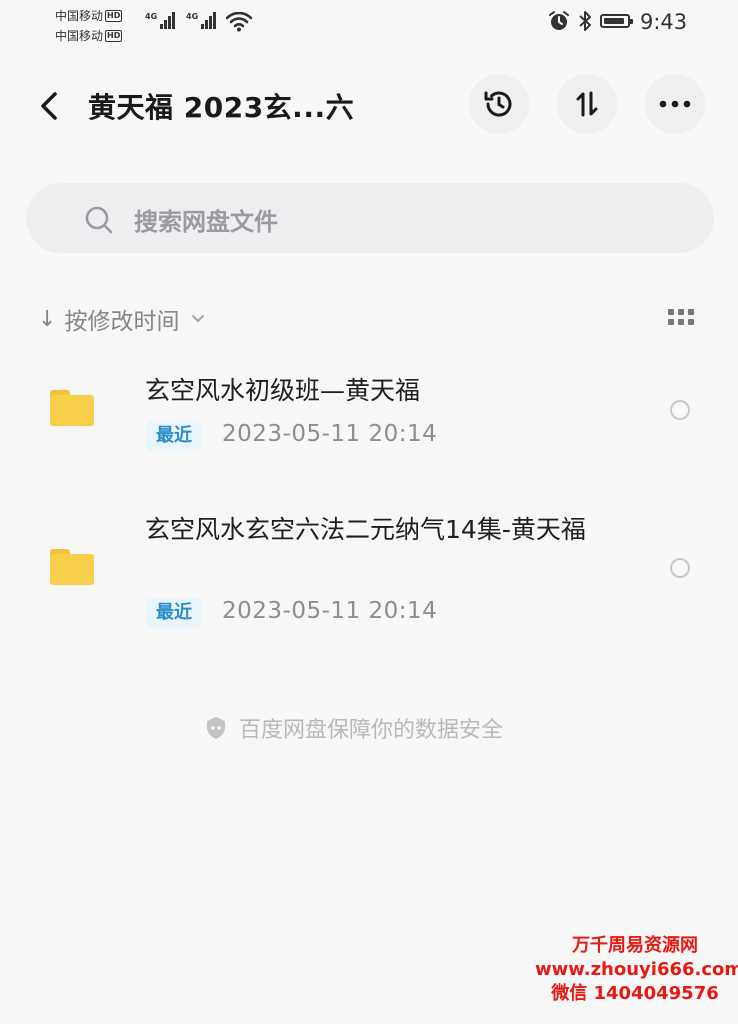  Describe the element at coordinates (369, 25) in the screenshot. I see `status-bar: 中国移动 HD 中国移动 HD 4G 4G 9:43` at that location.